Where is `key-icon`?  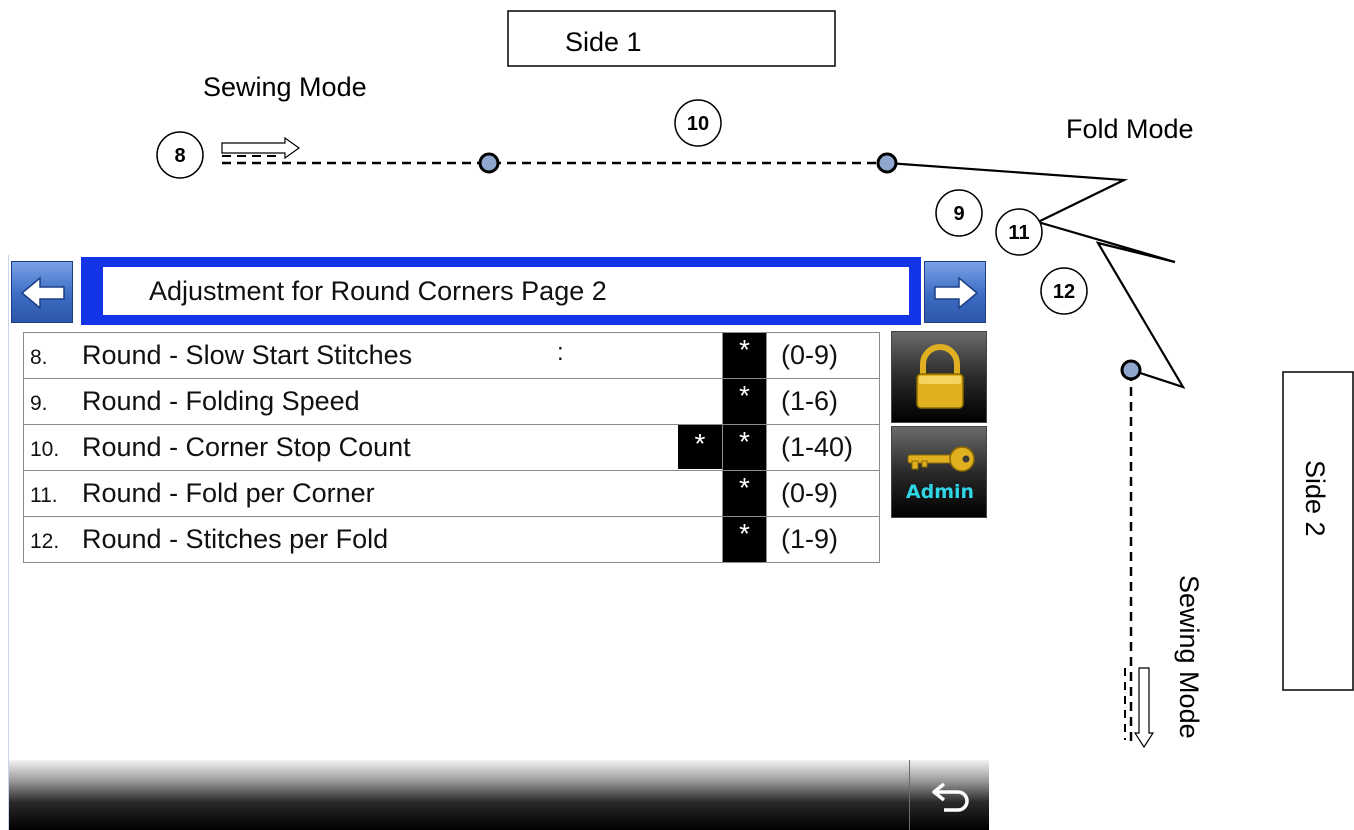
key-icon is located at coordinates (941, 459).